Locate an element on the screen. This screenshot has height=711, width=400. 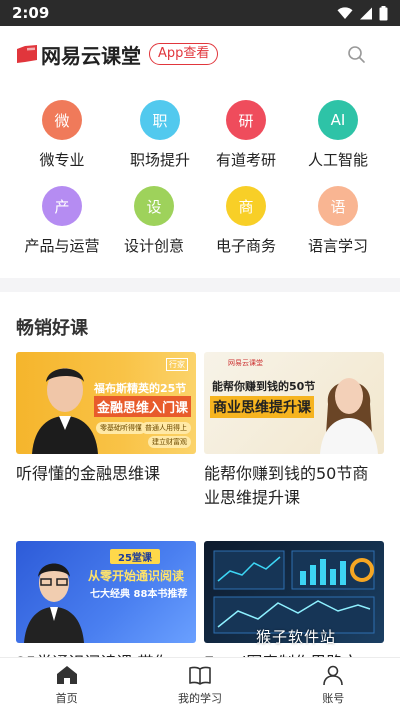
category-product: 产 产品与运营 is located at coordinates (62, 221).